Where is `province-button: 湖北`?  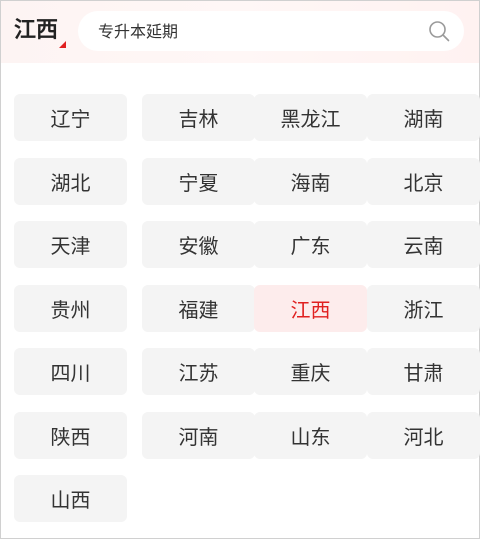
province-button: 湖北 is located at coordinates (70, 181).